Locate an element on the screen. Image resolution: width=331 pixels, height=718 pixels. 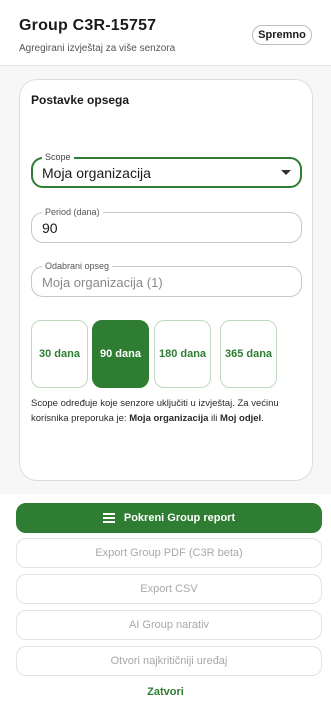
card-title: Postavke opsega is located at coordinates (80, 100).